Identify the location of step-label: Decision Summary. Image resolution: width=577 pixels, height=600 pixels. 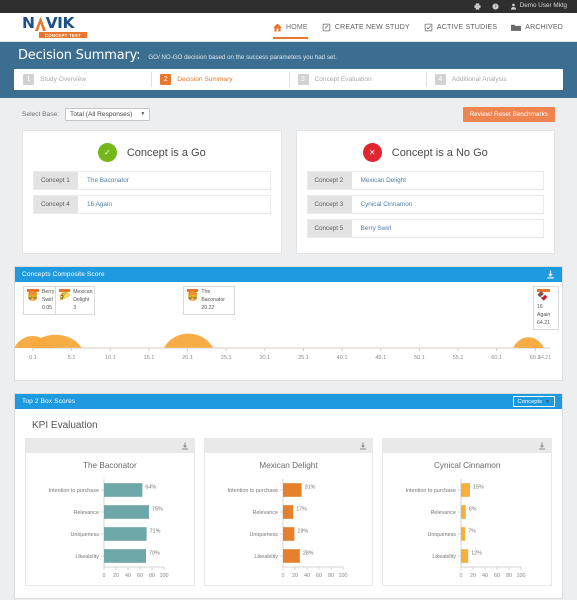
(205, 79).